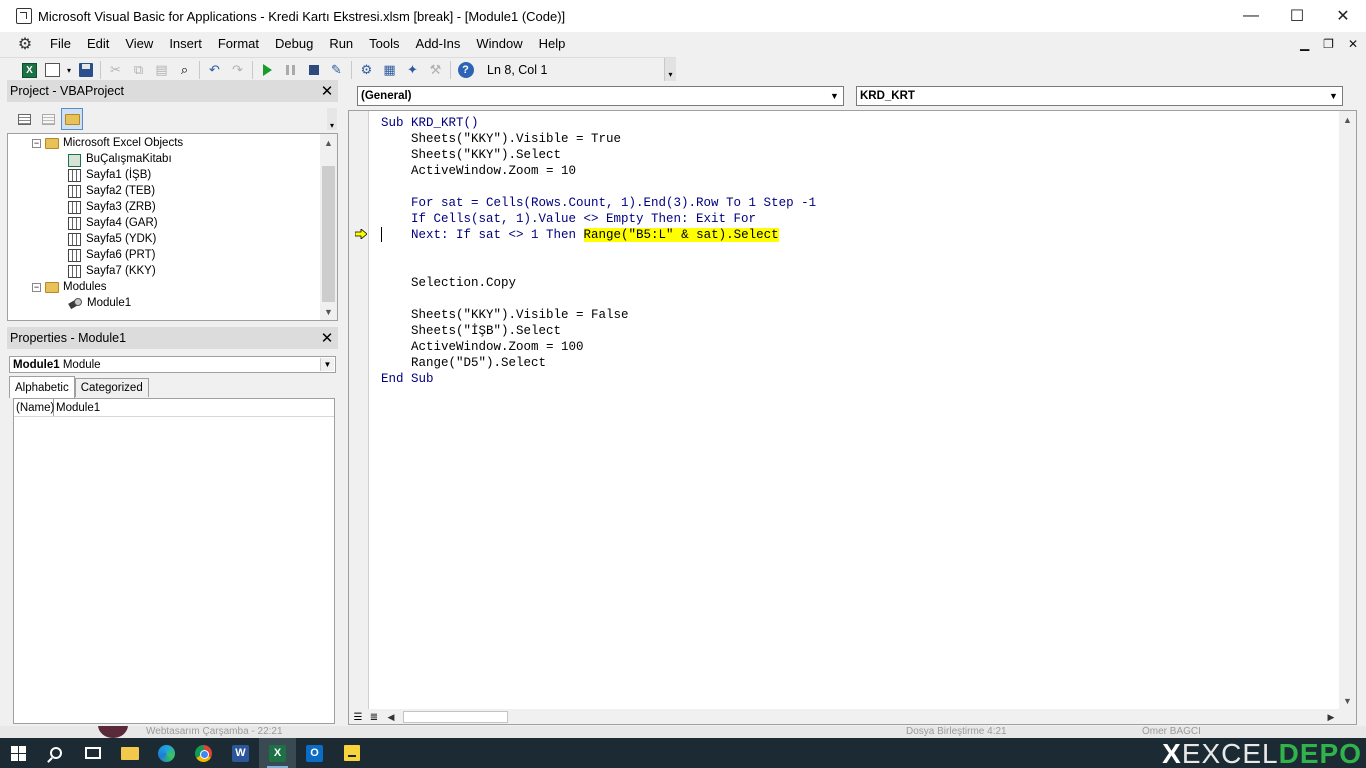 The image size is (1366, 768). I want to click on tab-categorized: Categorized, so click(111, 387).